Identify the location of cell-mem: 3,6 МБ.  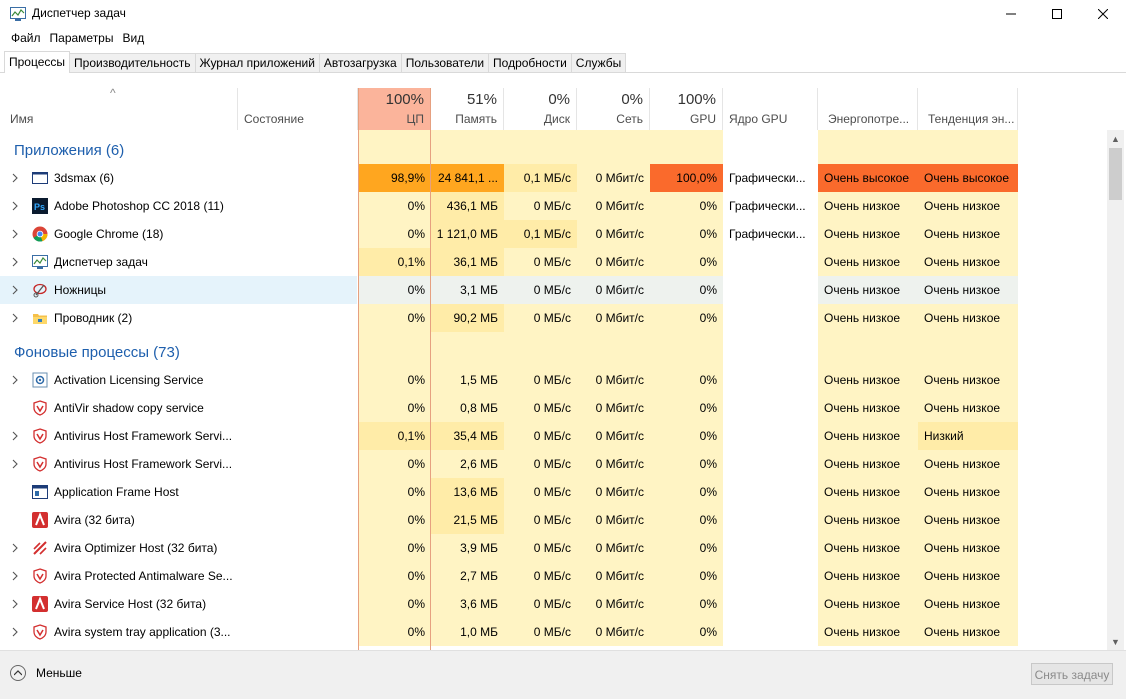
(467, 604).